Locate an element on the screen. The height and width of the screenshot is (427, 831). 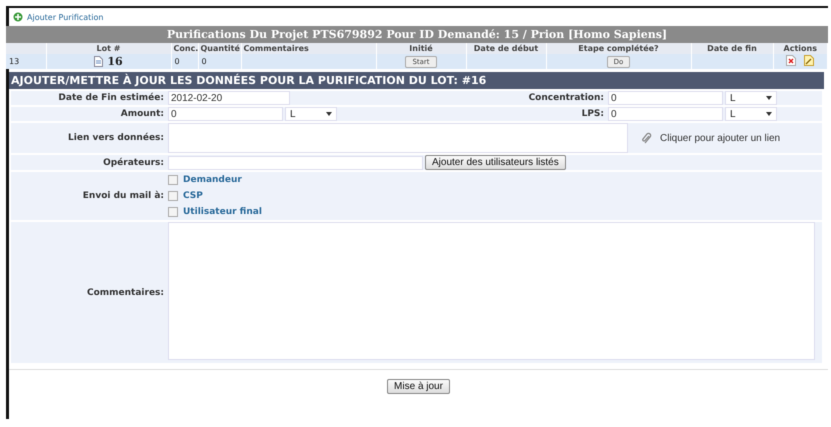
link-field is located at coordinates (398, 138).